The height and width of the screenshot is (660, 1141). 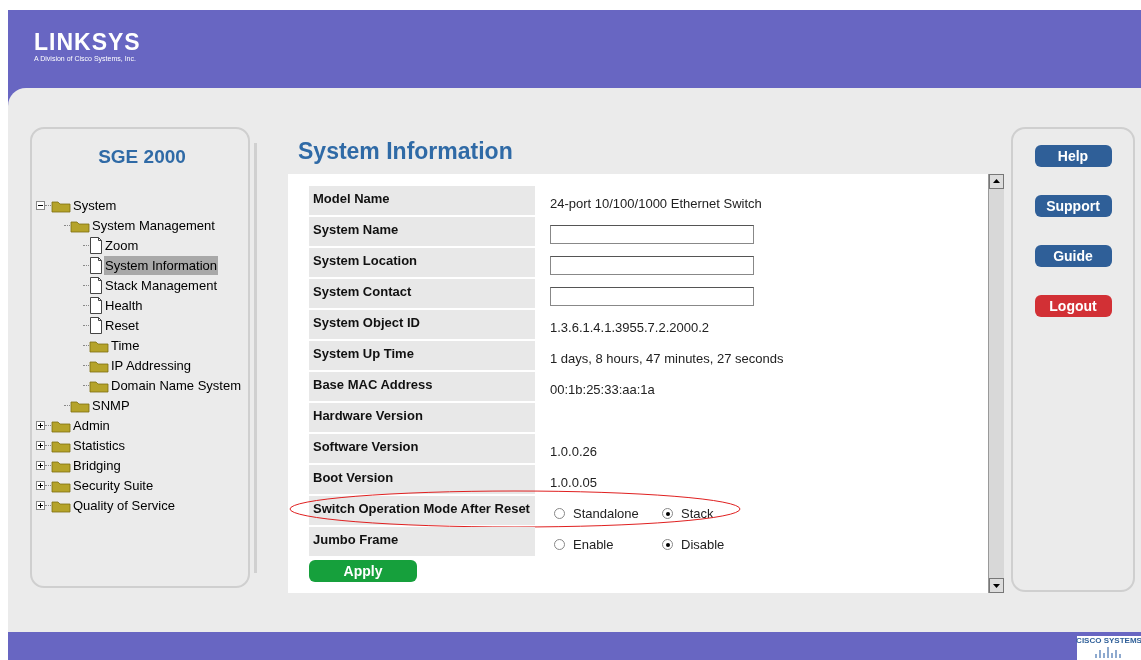 What do you see at coordinates (1109, 652) in the screenshot?
I see `bridge-bars-icon` at bounding box center [1109, 652].